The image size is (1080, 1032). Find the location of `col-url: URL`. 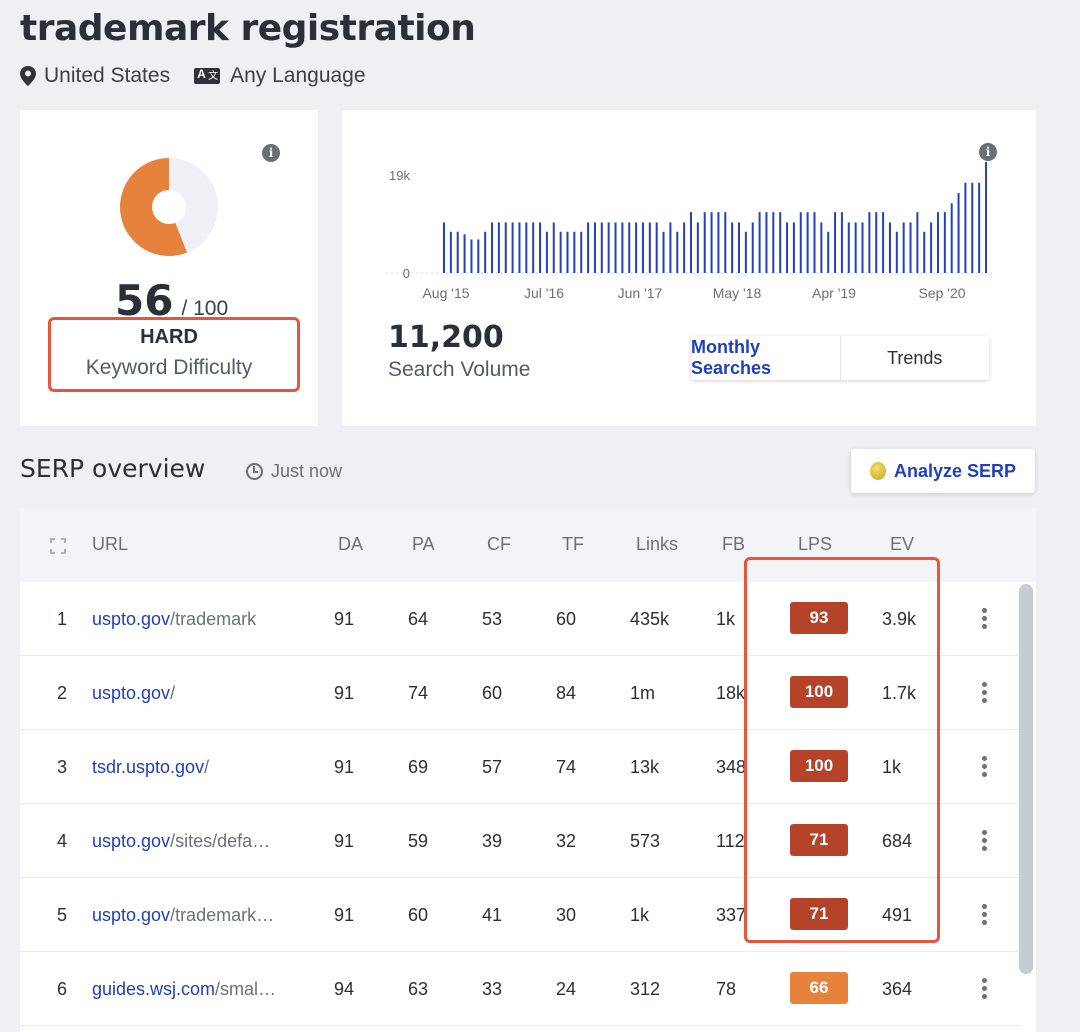

col-url: URL is located at coordinates (110, 544).